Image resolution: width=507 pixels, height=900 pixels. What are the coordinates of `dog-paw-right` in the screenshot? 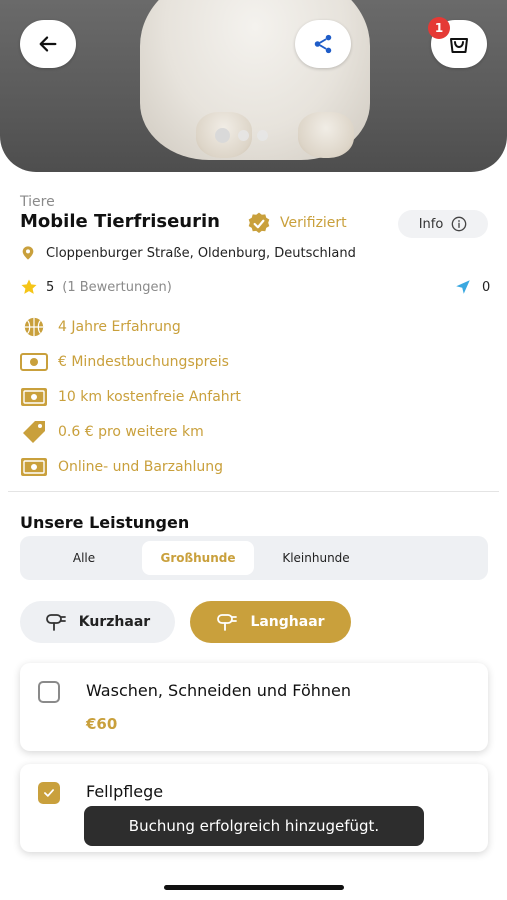 It's located at (326, 135).